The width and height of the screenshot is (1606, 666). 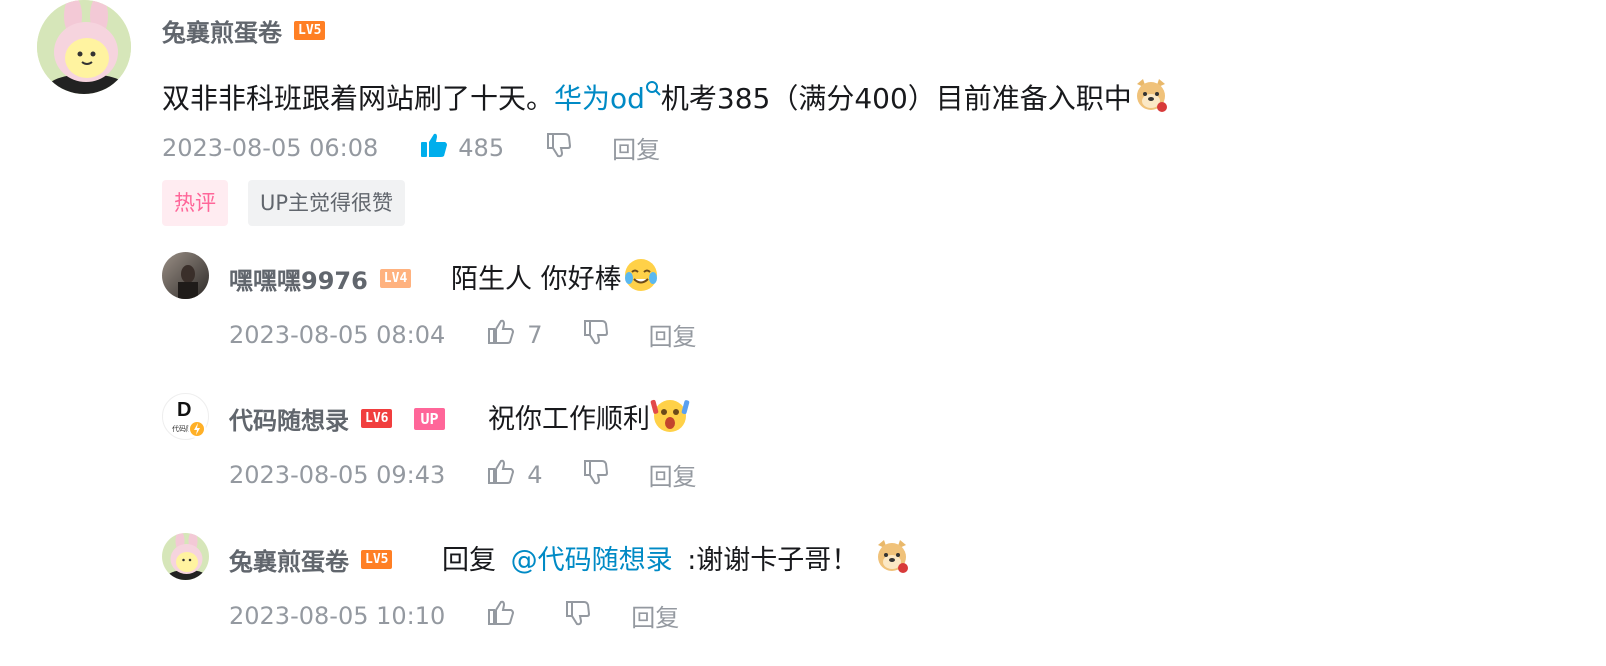 I want to click on main-comment-timestamp: 2023-08-05 06:08, so click(x=270, y=147).